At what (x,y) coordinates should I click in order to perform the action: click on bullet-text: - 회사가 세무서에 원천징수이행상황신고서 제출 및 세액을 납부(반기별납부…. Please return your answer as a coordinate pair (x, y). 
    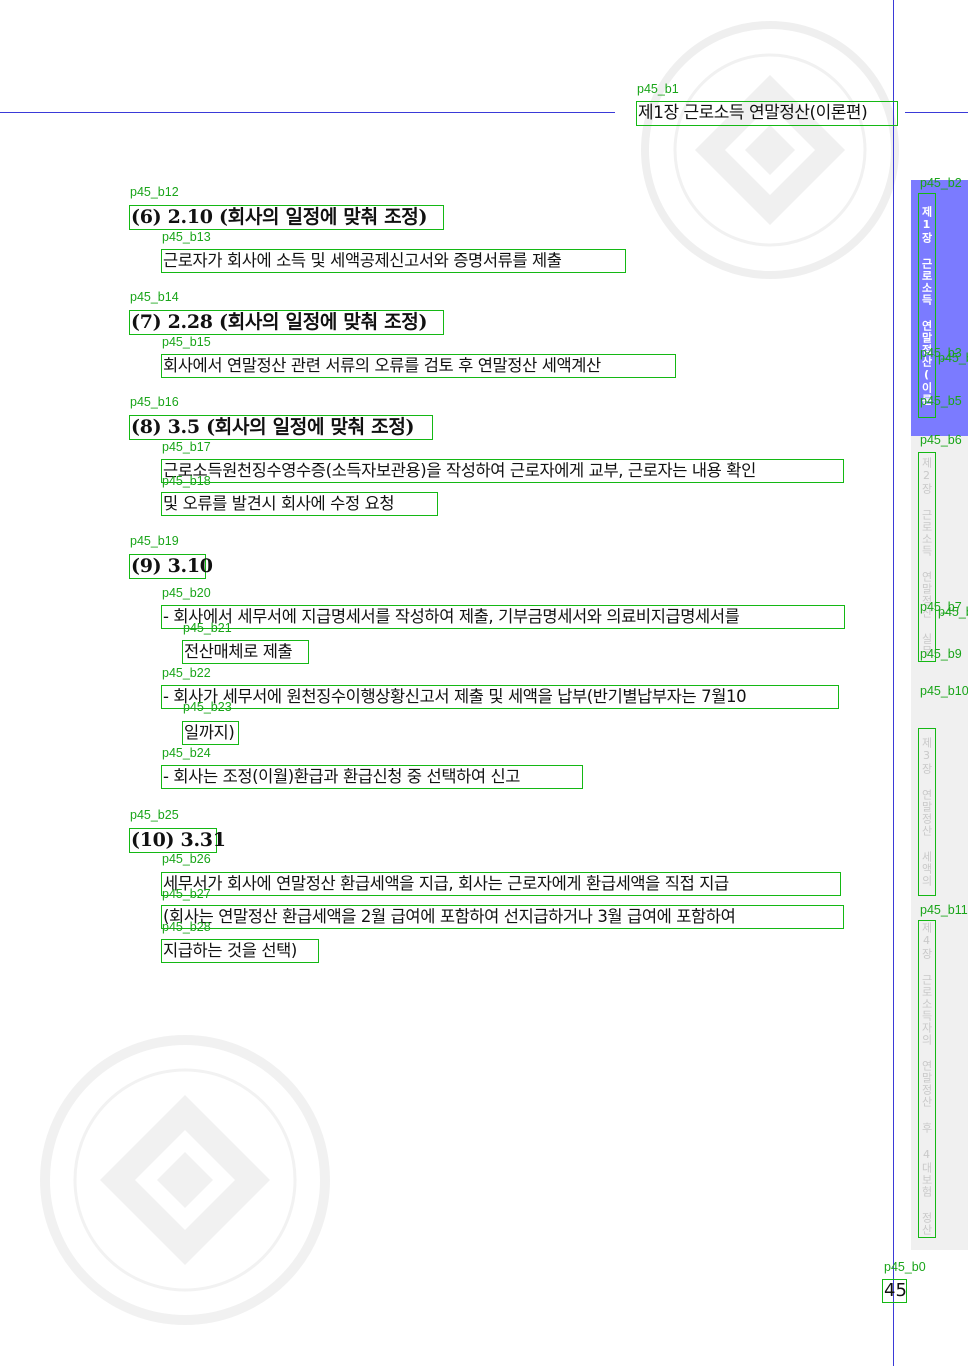
    Looking at the image, I should click on (500, 697).